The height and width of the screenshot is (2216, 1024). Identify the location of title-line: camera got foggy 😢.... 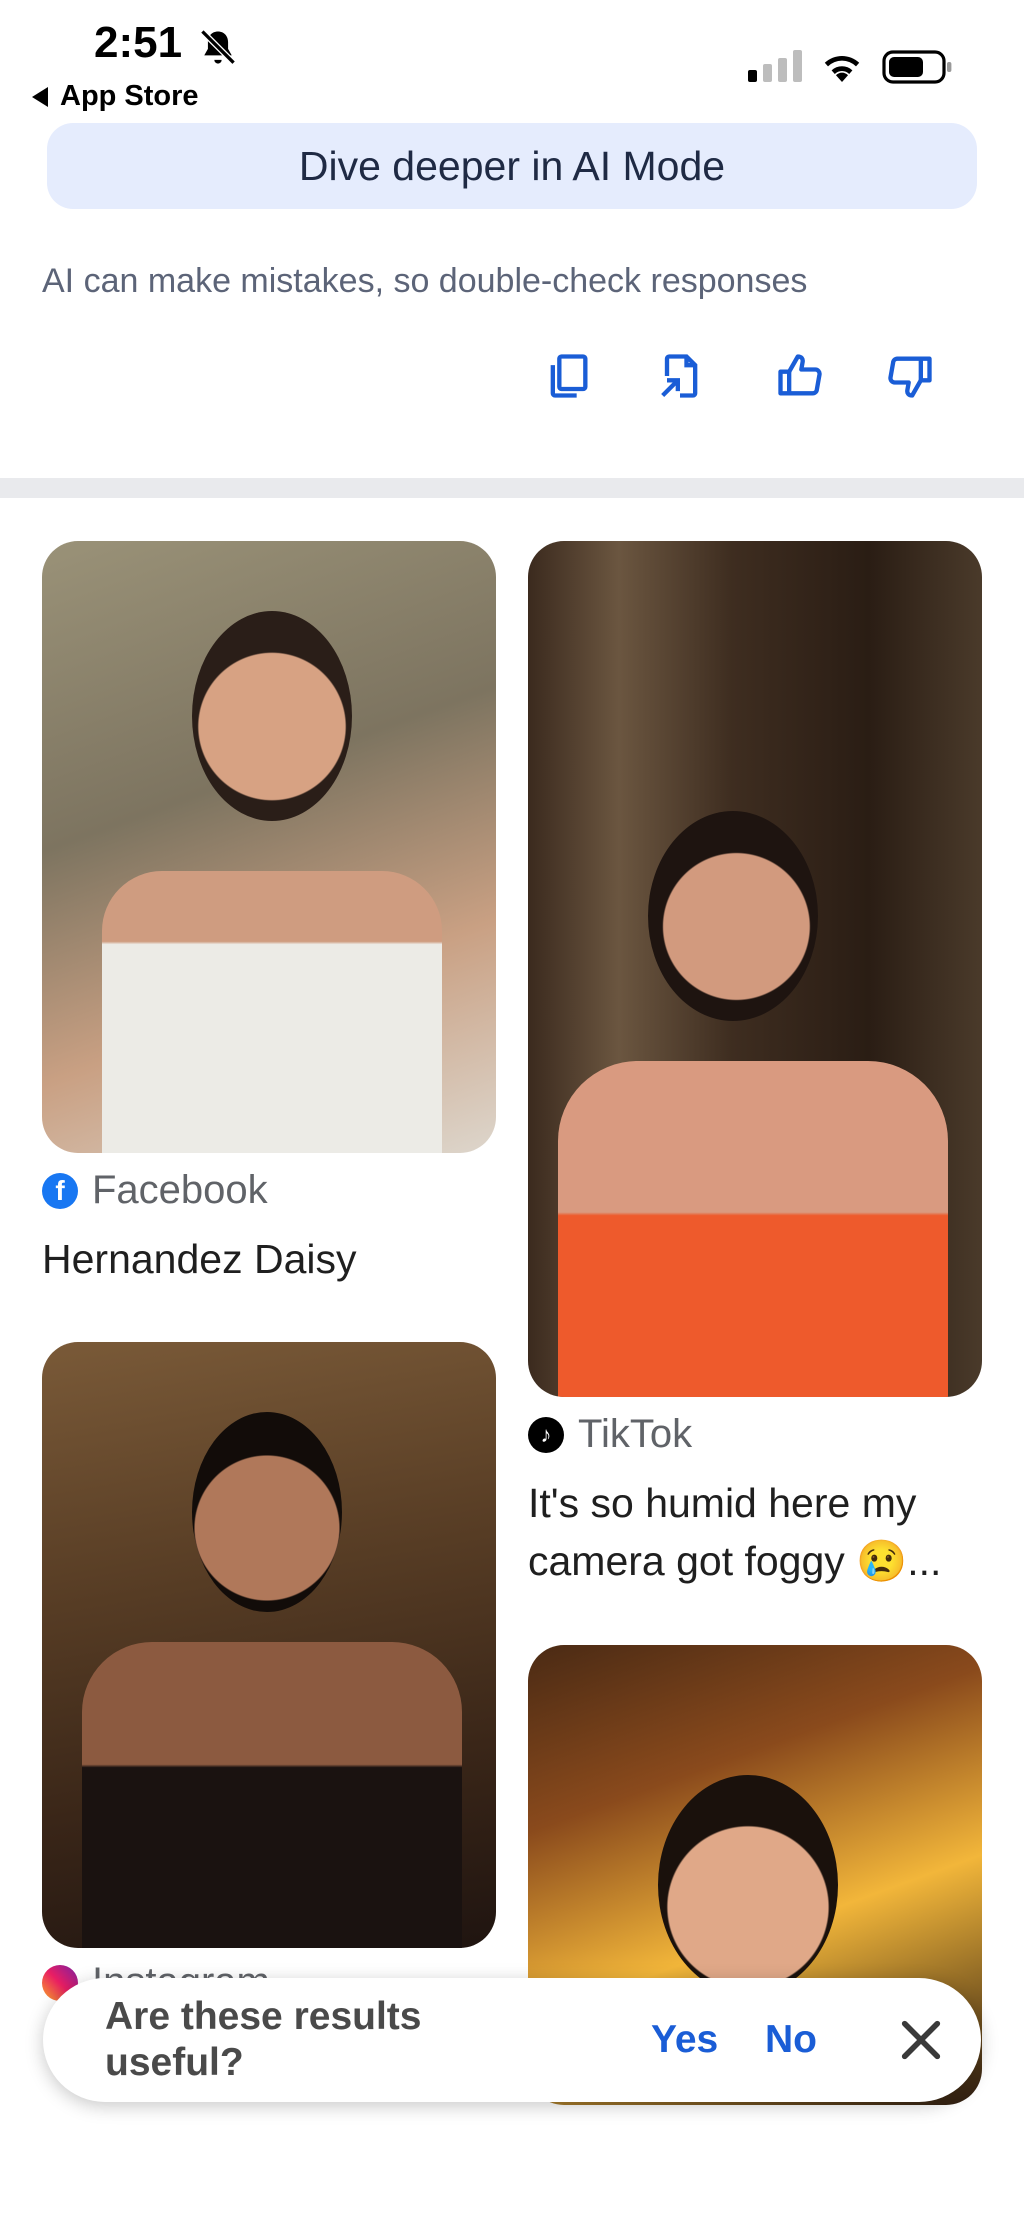
(735, 1561).